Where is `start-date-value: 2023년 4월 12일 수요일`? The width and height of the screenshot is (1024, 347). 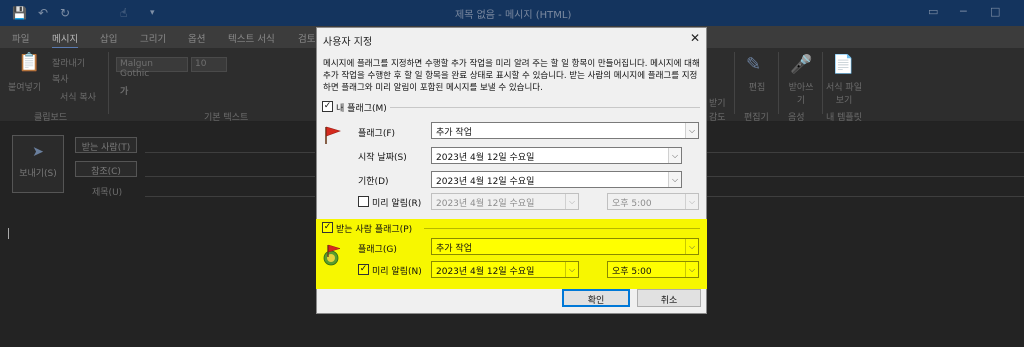
start-date-value: 2023년 4월 12일 수요일 is located at coordinates (485, 158).